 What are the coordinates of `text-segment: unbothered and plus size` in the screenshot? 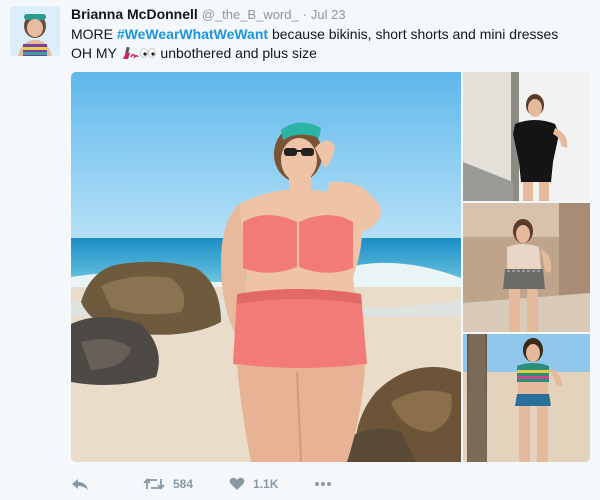 It's located at (236, 53).